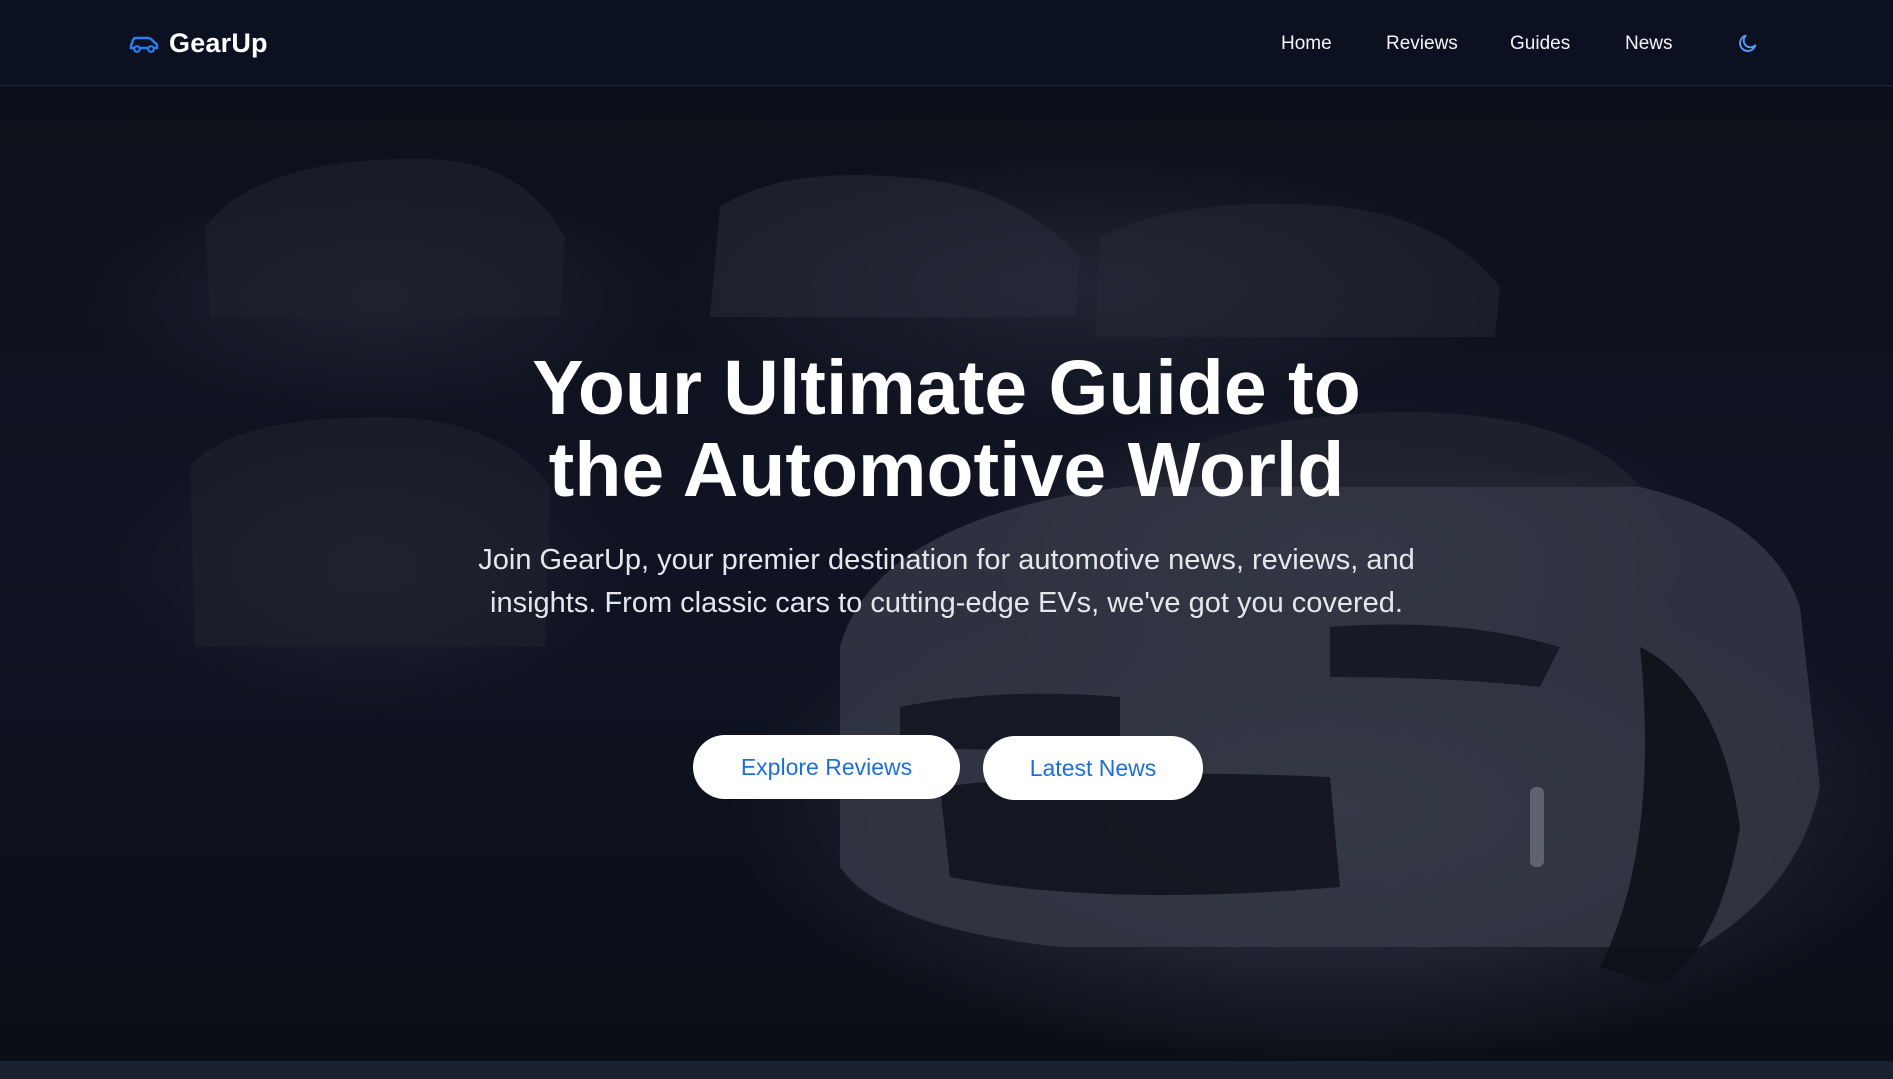 This screenshot has width=1893, height=1079. I want to click on nav-link-news: News, so click(1649, 44).